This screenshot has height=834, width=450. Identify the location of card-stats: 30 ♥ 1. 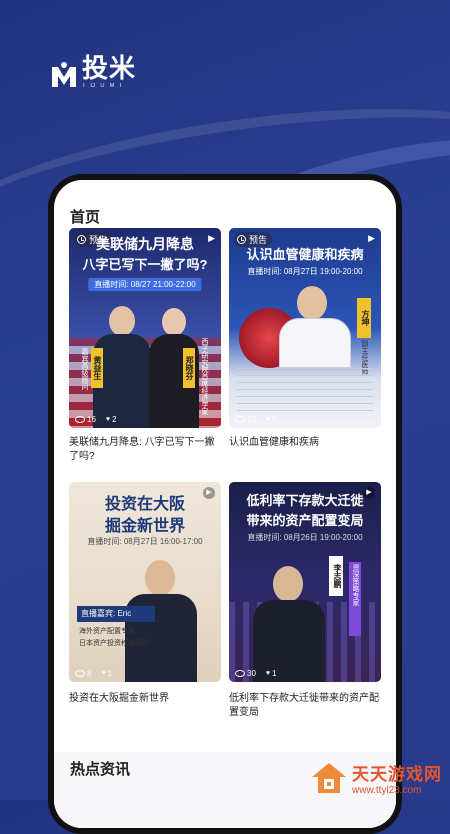
(256, 673).